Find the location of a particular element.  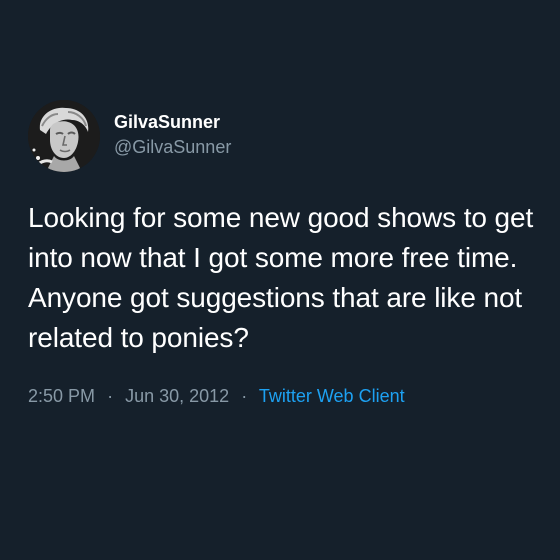

user-handle: @GilvaSunner is located at coordinates (172, 147).